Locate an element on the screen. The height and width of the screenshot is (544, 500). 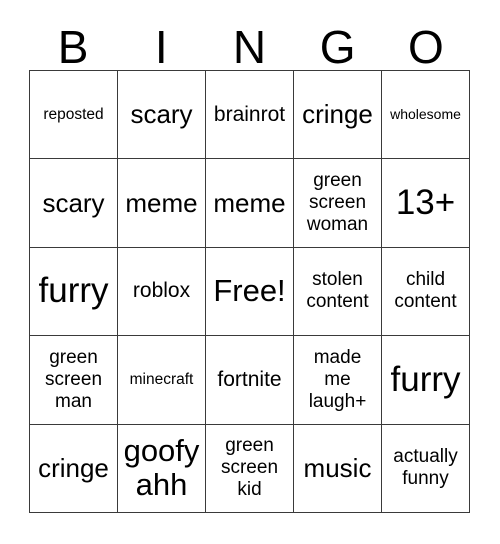
bingo-cell-label: green screen kid is located at coordinates (249, 468).